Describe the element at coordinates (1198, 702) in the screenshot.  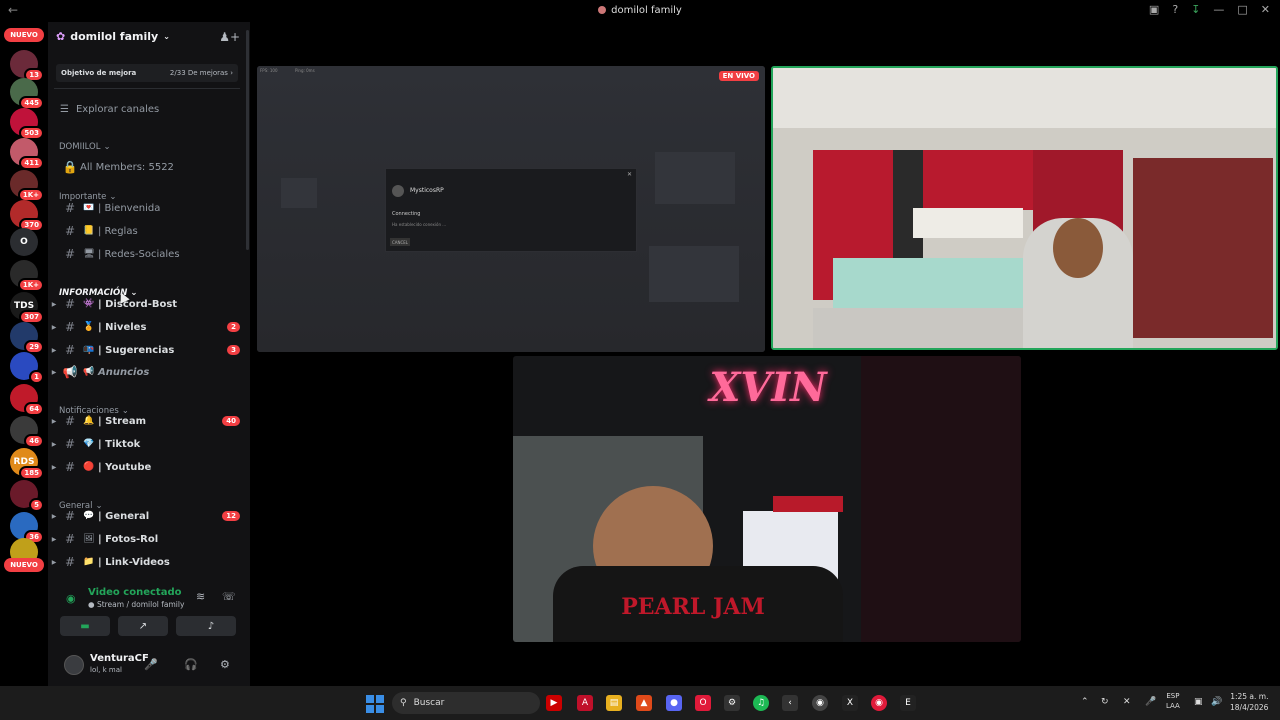
I see `display-icon: ▣` at that location.